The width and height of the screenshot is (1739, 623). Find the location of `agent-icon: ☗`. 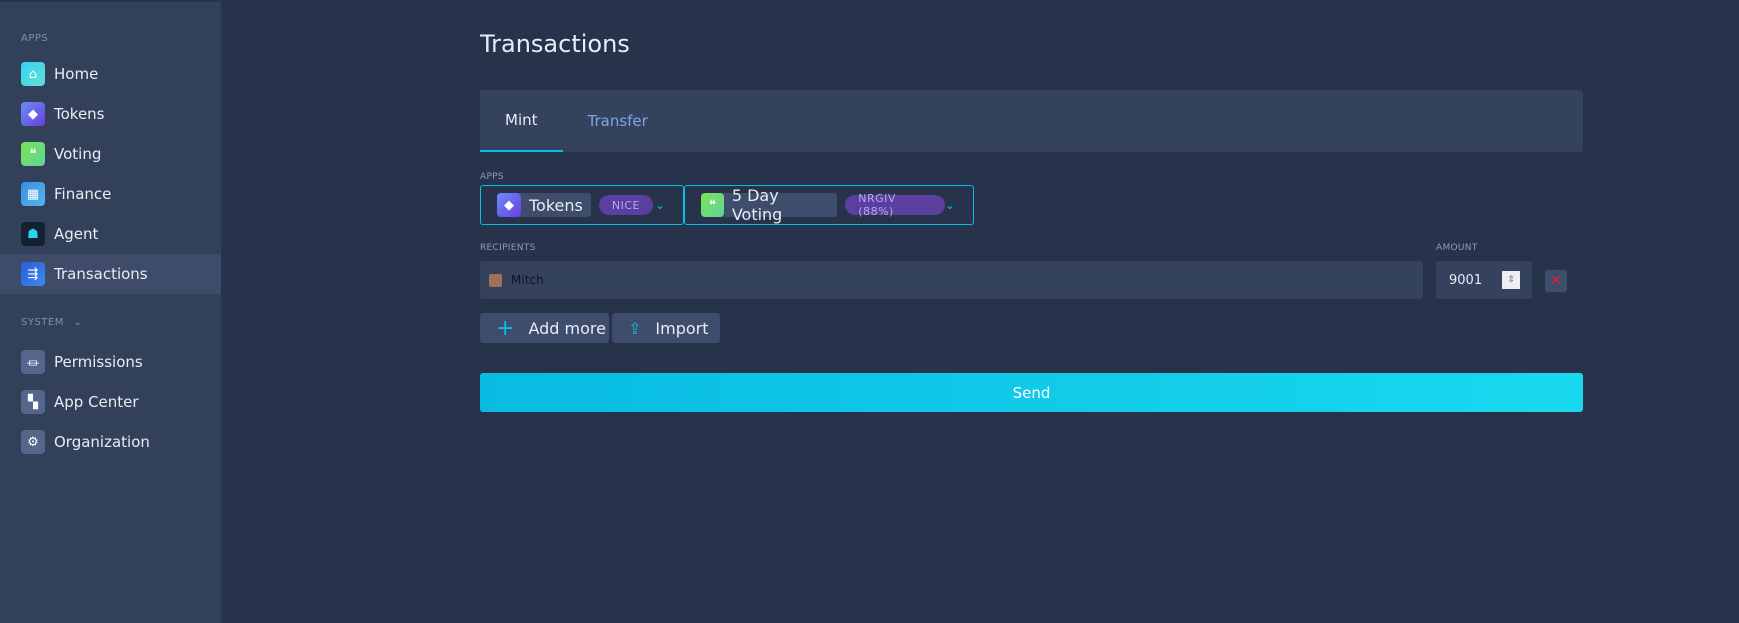

agent-icon: ☗ is located at coordinates (33, 234).